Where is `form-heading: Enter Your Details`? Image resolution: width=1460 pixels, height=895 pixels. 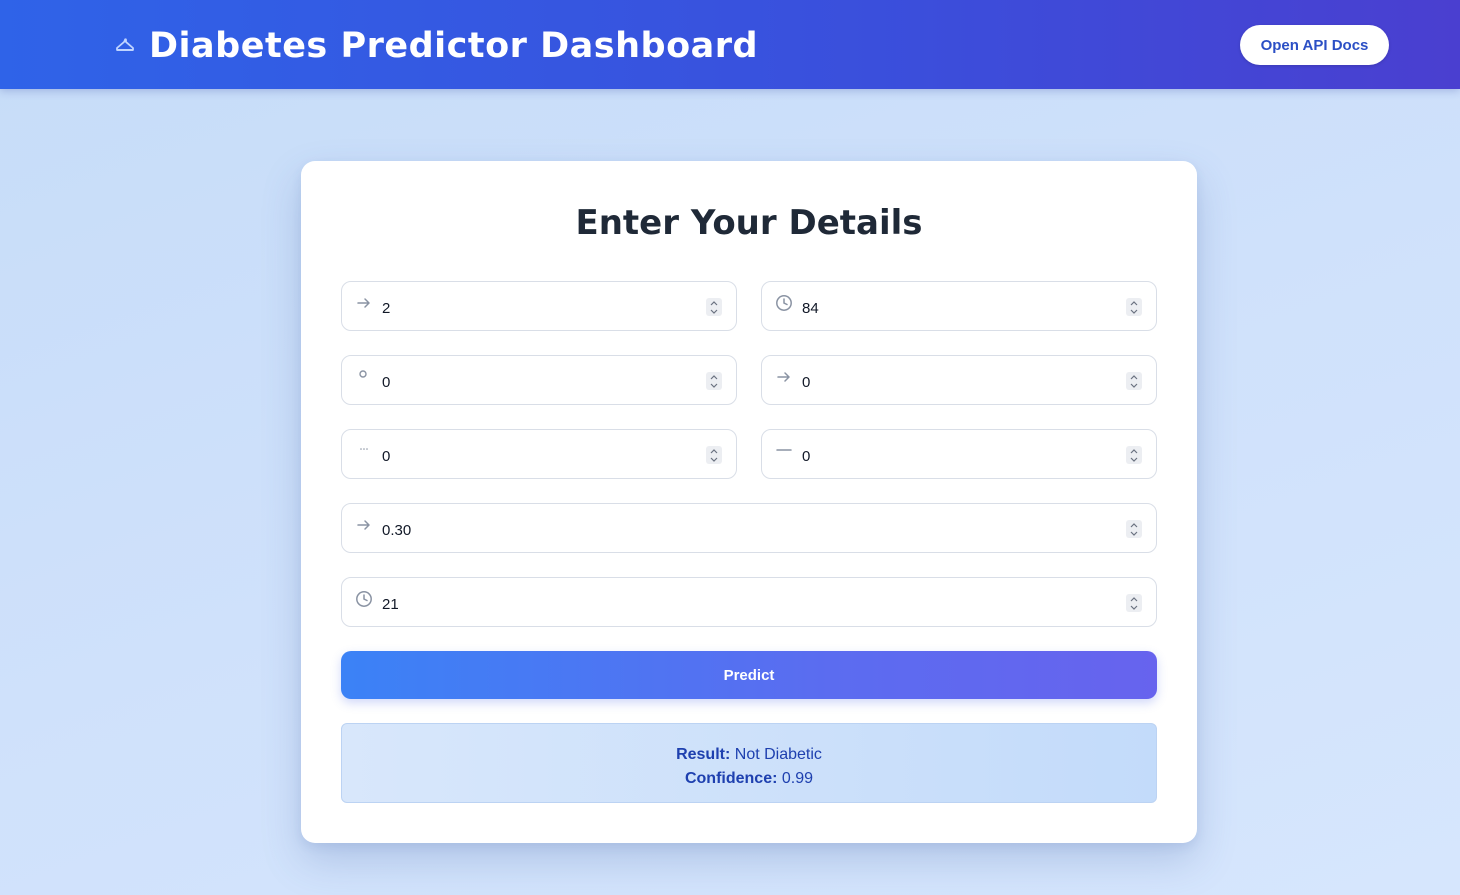
form-heading: Enter Your Details is located at coordinates (749, 223).